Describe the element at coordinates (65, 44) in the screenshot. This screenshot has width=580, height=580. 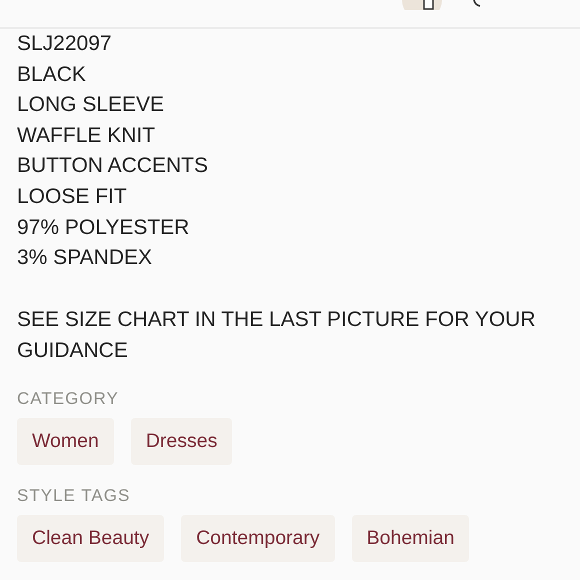
I see `description-line: SLJ22097` at that location.